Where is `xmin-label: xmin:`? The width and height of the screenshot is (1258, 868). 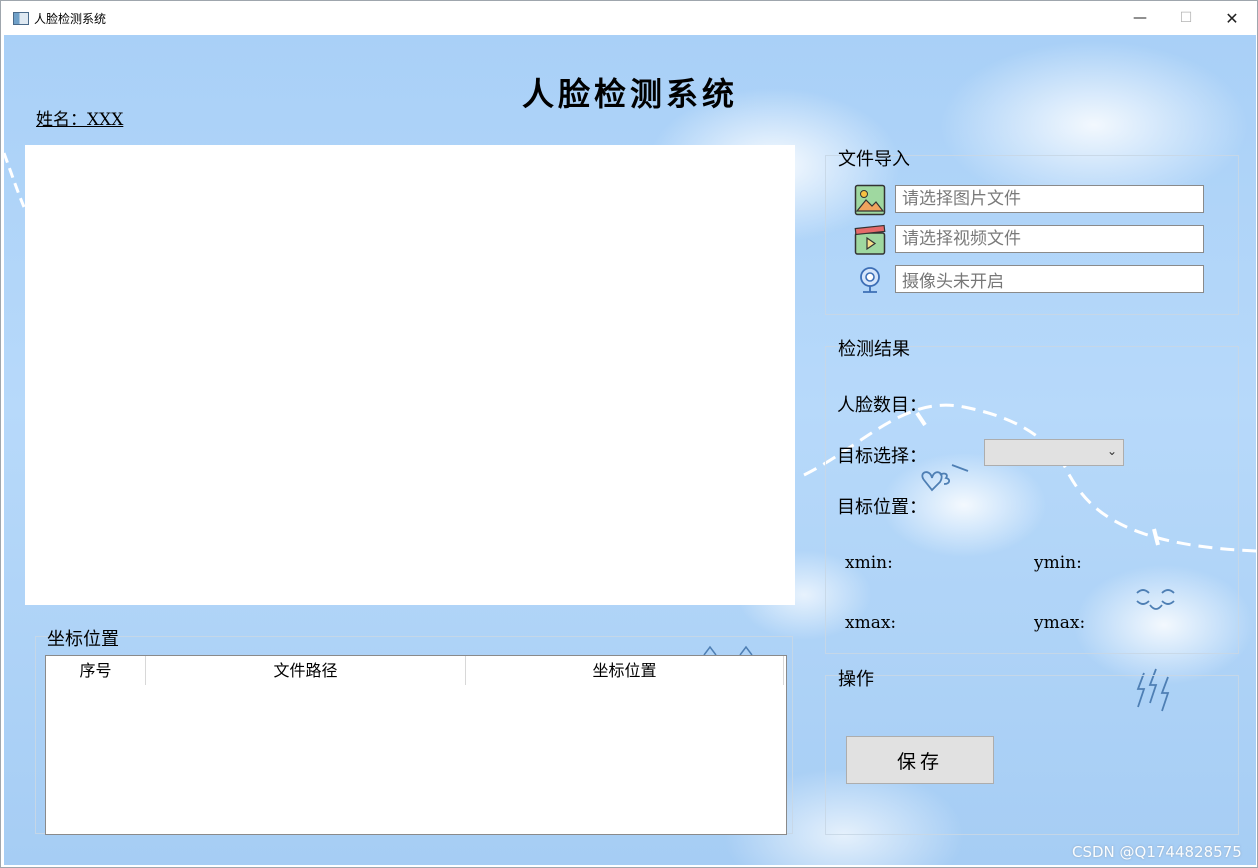
xmin-label: xmin: is located at coordinates (869, 563).